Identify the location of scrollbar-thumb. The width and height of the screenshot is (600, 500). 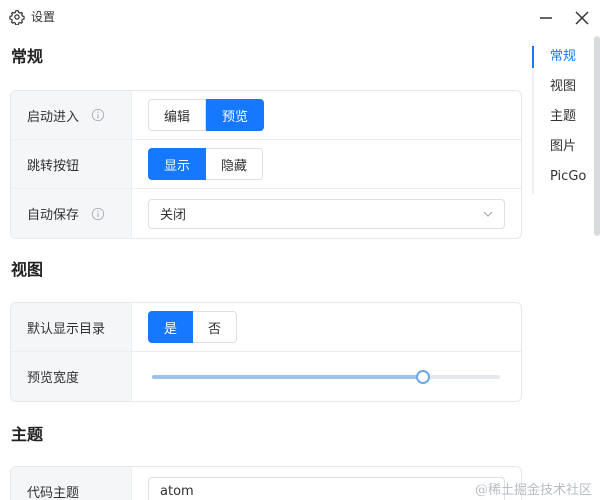
(597, 136).